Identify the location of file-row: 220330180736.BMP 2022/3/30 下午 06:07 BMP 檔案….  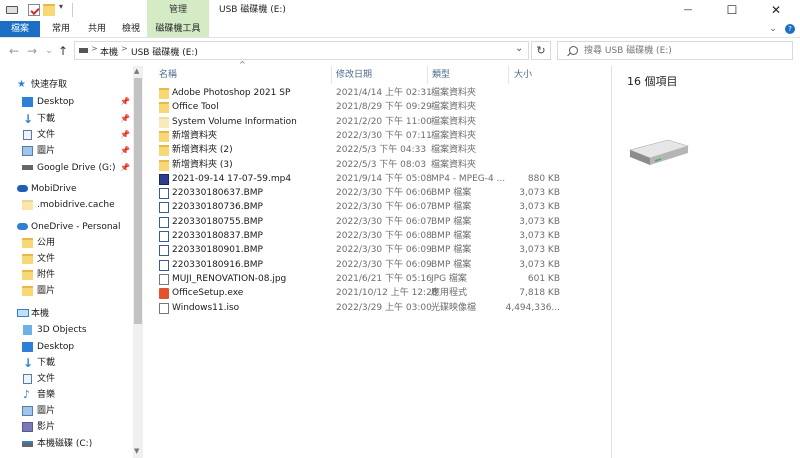
(365, 207).